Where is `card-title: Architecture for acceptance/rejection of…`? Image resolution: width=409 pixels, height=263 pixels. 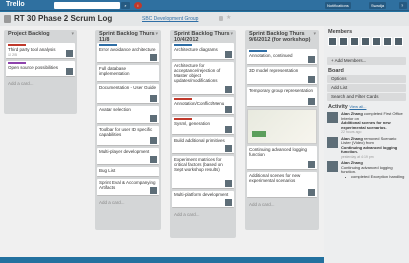
card-title: Architecture for acceptance/rejection of… is located at coordinates (197, 73).